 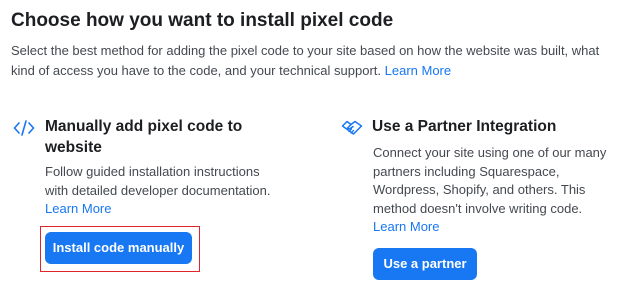 What do you see at coordinates (352, 127) in the screenshot?
I see `handshake-icon` at bounding box center [352, 127].